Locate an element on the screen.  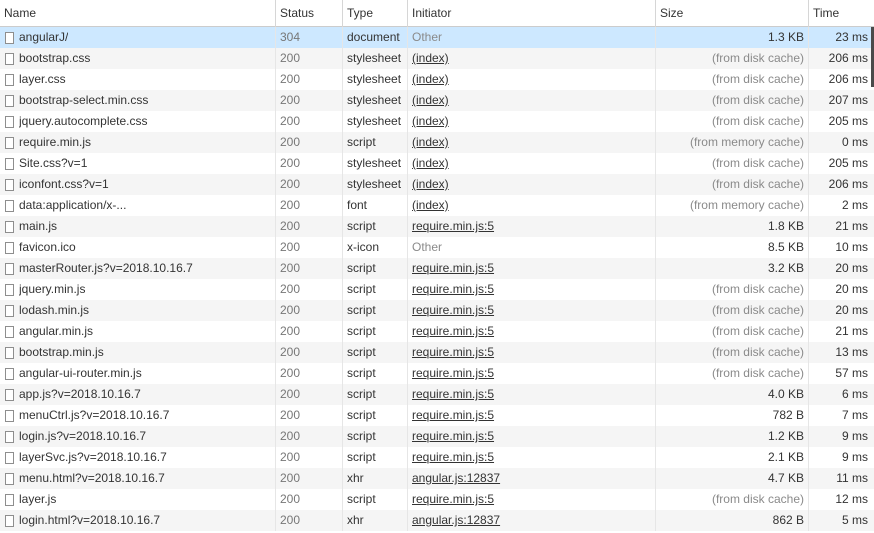
request-name: Site.css?v=1 is located at coordinates (53, 163).